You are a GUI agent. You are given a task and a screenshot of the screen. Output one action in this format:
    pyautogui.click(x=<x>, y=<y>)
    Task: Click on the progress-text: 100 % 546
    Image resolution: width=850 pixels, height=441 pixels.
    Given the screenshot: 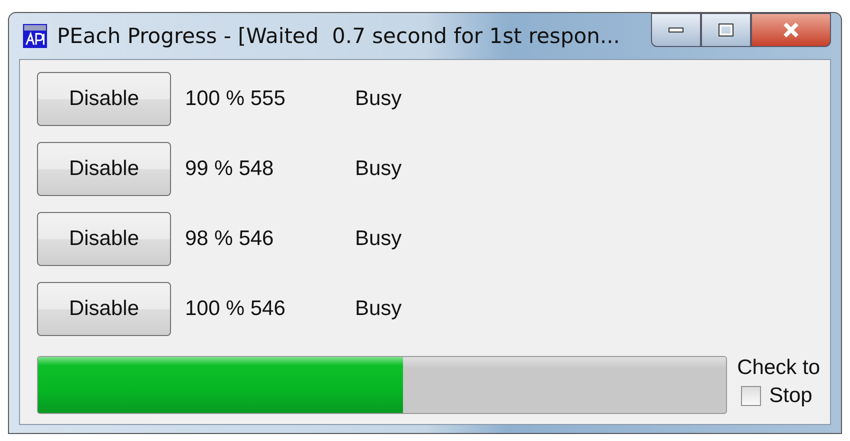 What is the action you would take?
    pyautogui.click(x=235, y=309)
    